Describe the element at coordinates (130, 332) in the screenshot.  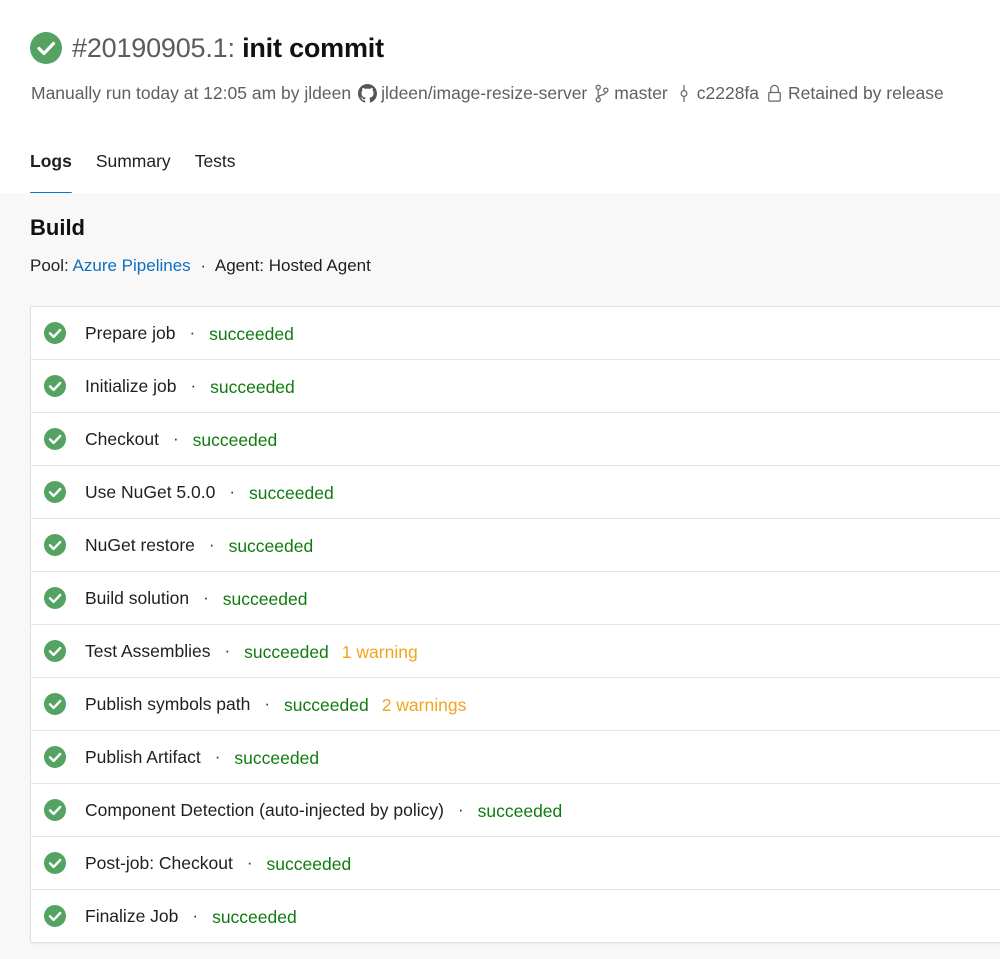
I see `job-name: Prepare job` at that location.